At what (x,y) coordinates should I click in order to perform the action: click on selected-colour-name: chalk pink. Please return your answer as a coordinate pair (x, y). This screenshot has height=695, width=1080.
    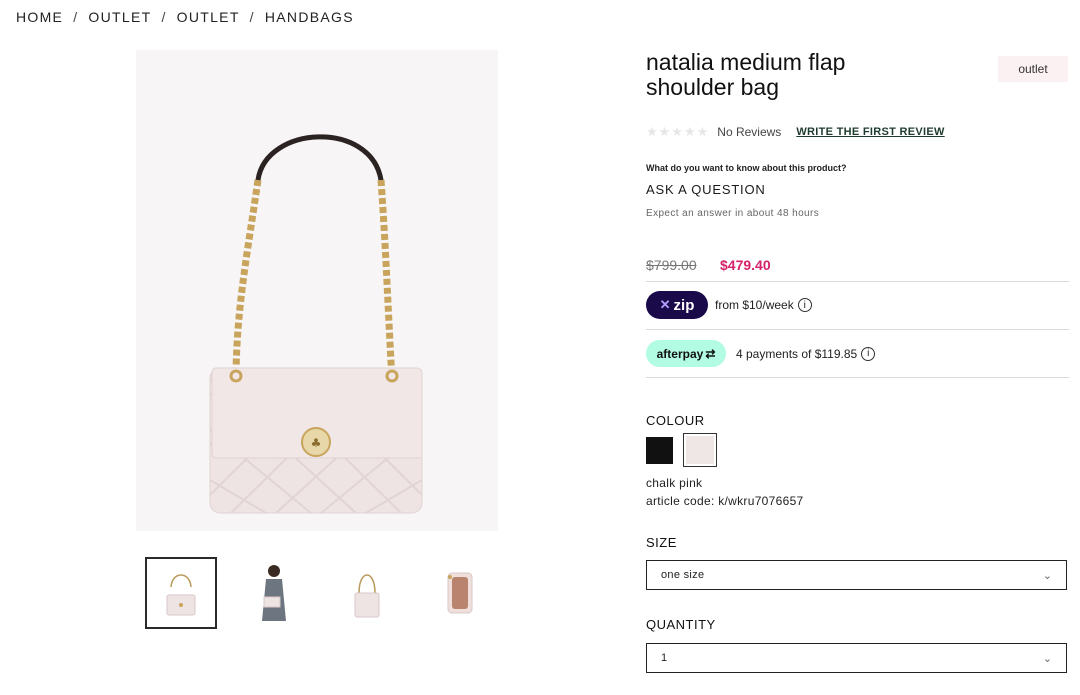
    Looking at the image, I should click on (674, 483).